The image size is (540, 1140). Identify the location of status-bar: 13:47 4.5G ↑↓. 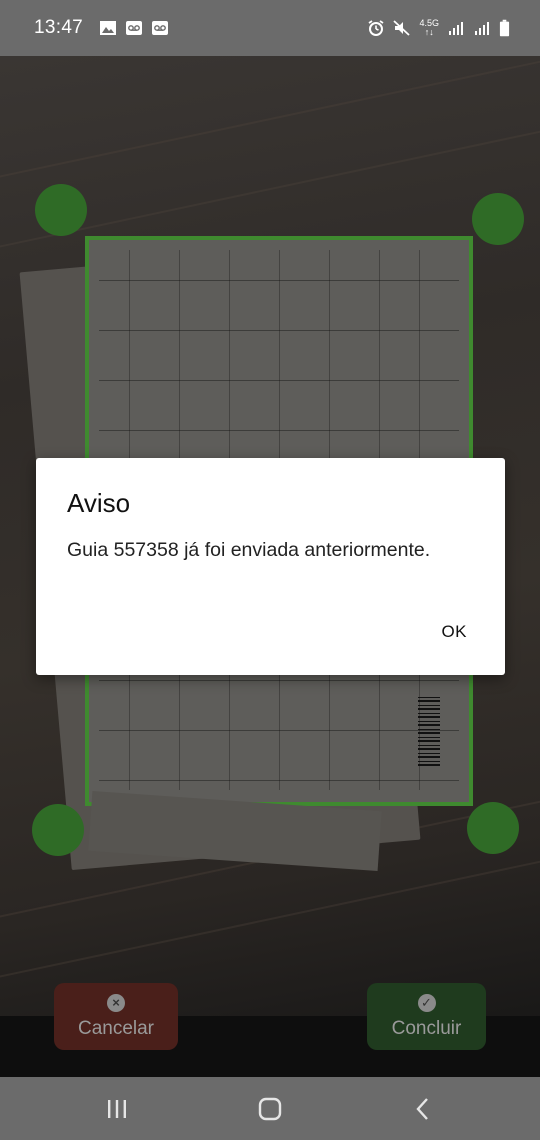
(270, 28).